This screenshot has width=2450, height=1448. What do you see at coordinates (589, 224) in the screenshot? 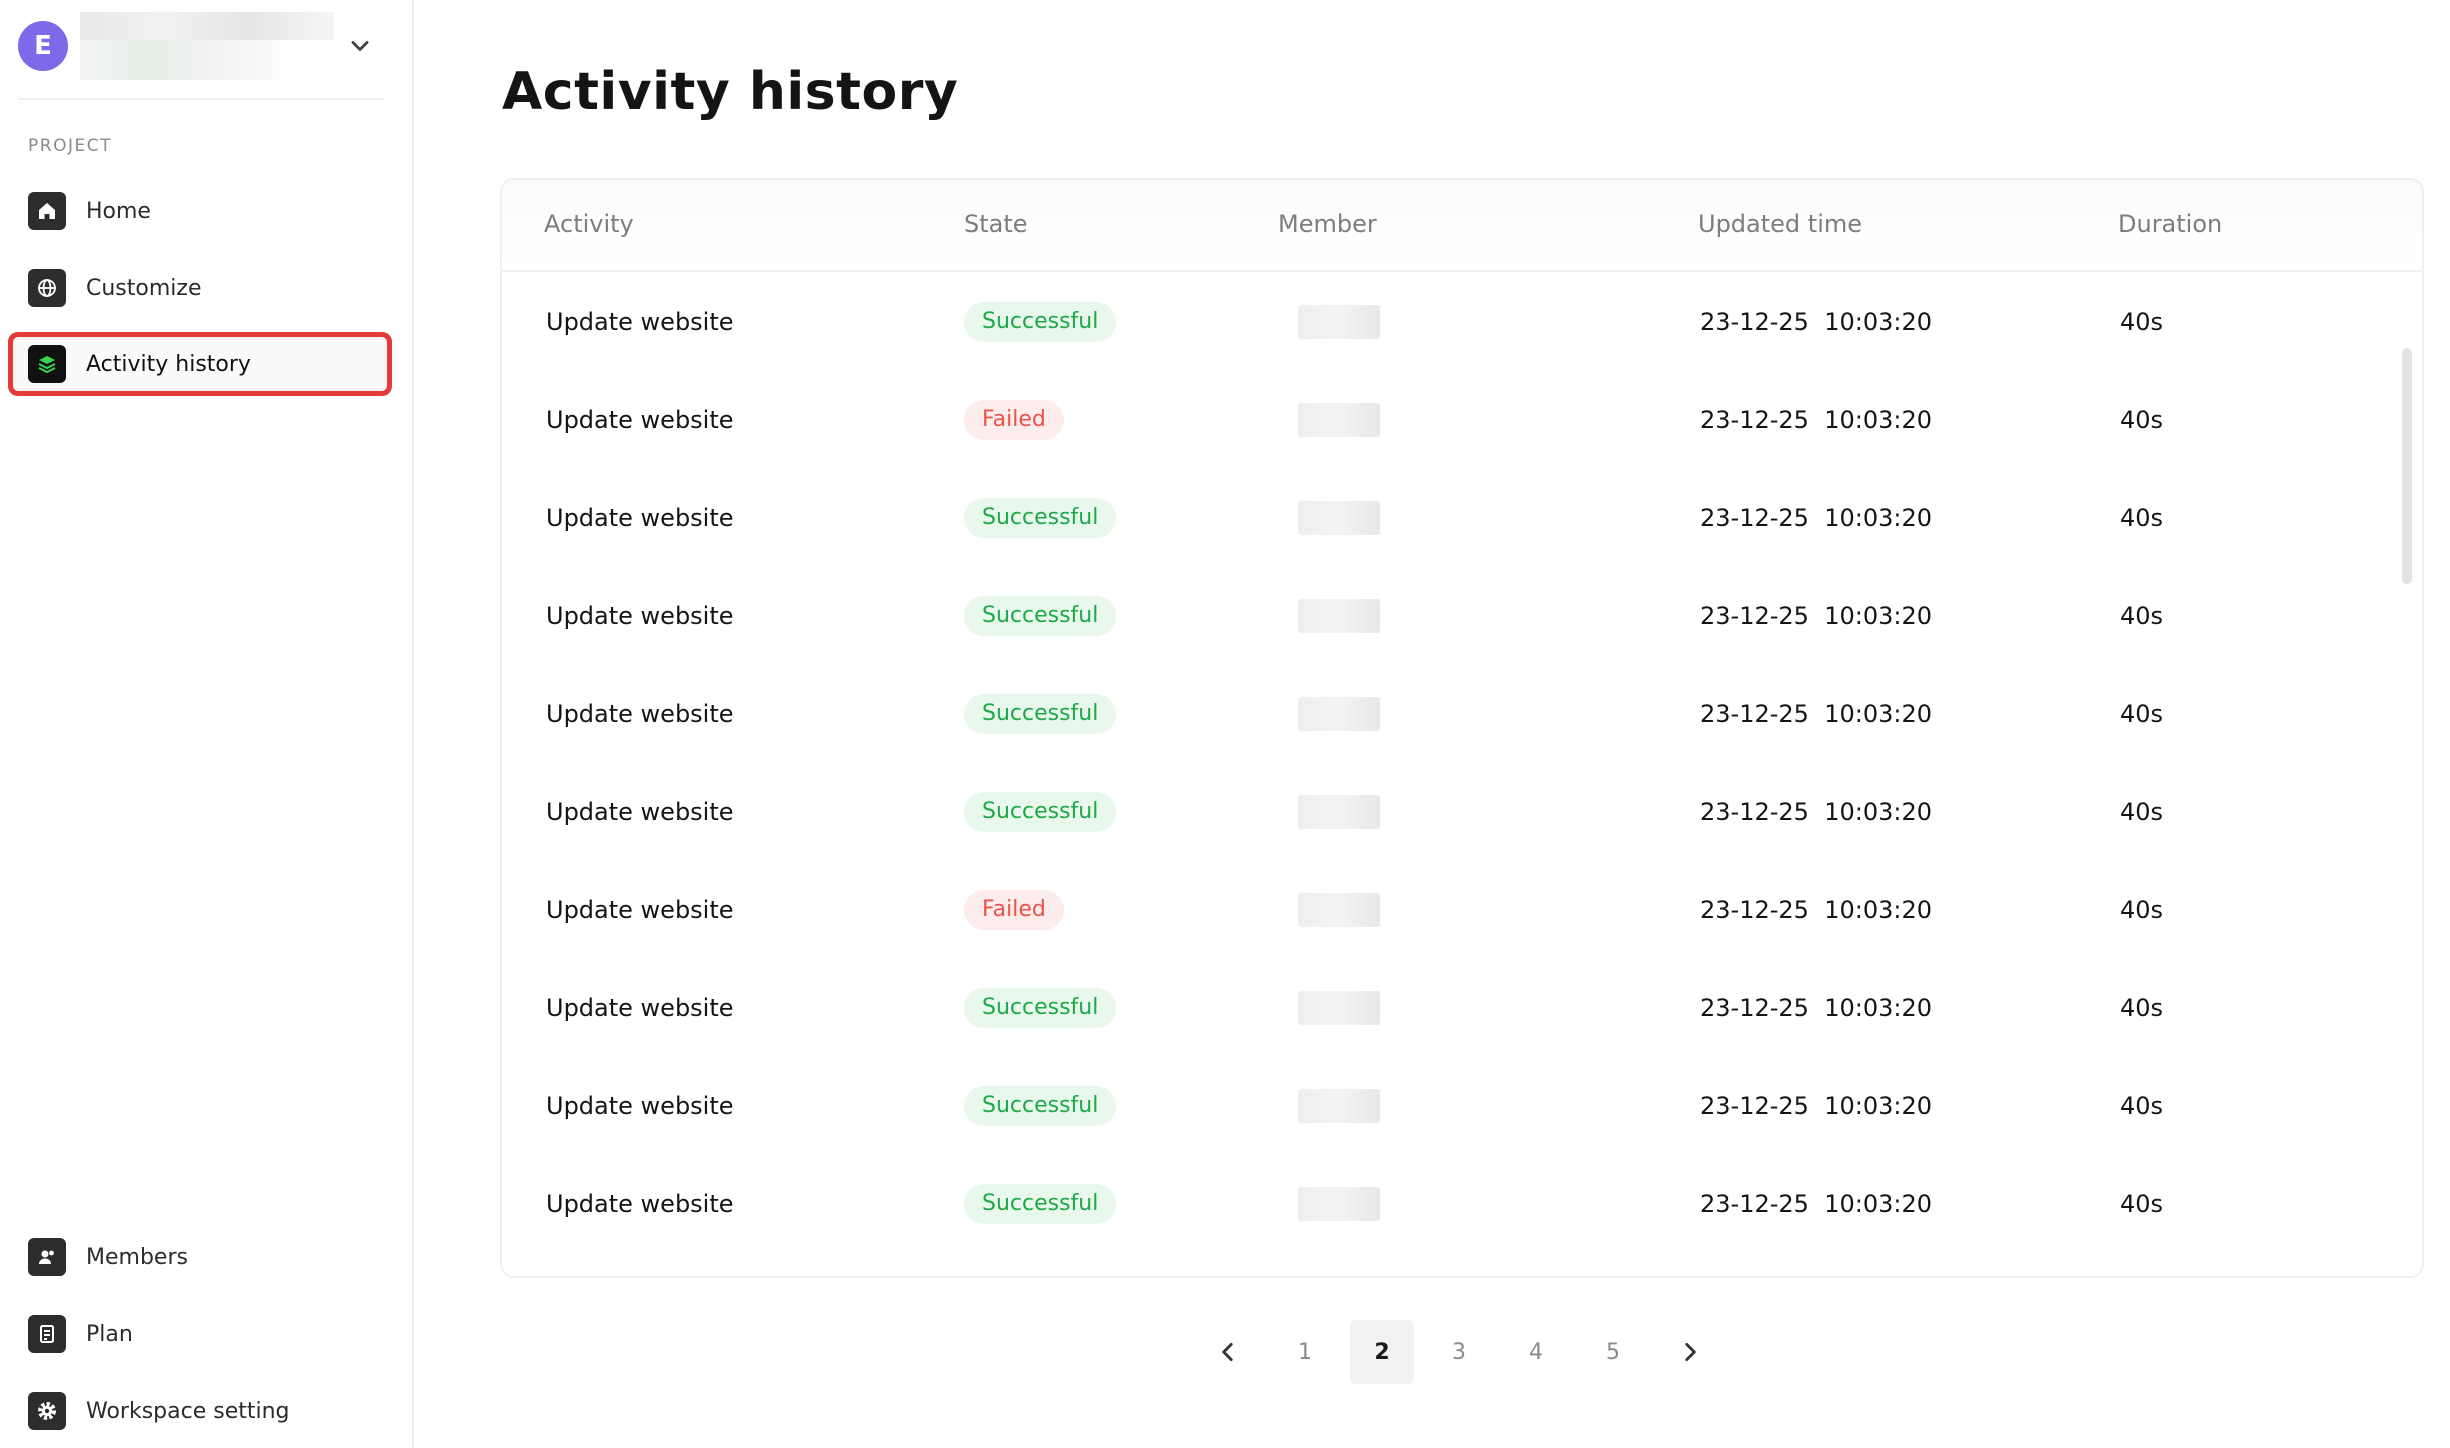
I see `column-header-activity: Activity` at bounding box center [589, 224].